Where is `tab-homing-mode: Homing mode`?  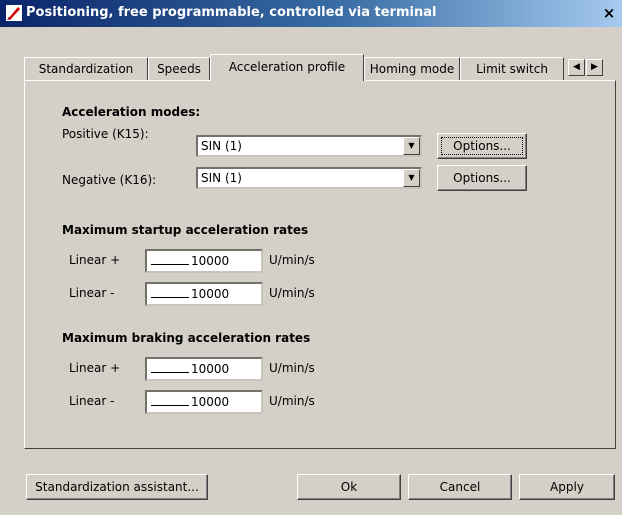 tab-homing-mode: Homing mode is located at coordinates (412, 68).